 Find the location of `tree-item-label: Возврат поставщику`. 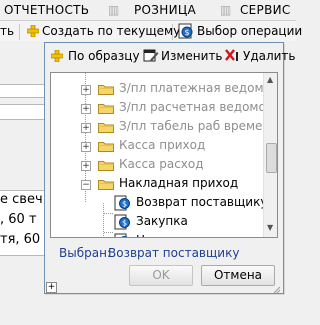

tree-item-label: Возврат поставщику is located at coordinates (202, 202).